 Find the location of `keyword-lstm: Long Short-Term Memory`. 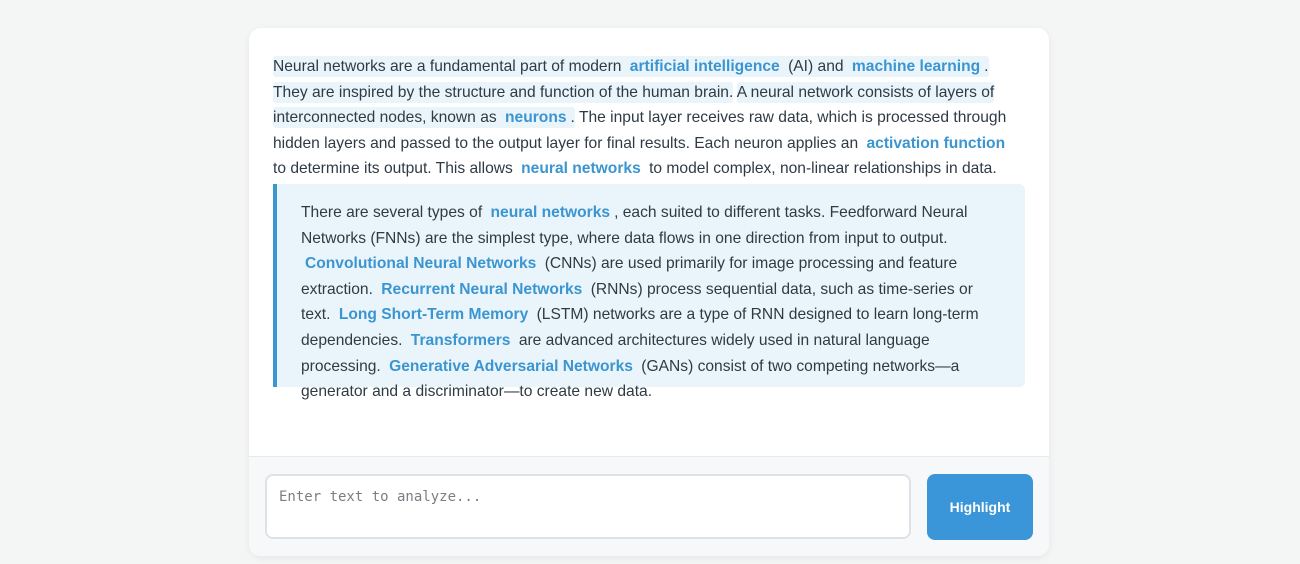

keyword-lstm: Long Short-Term Memory is located at coordinates (433, 315).